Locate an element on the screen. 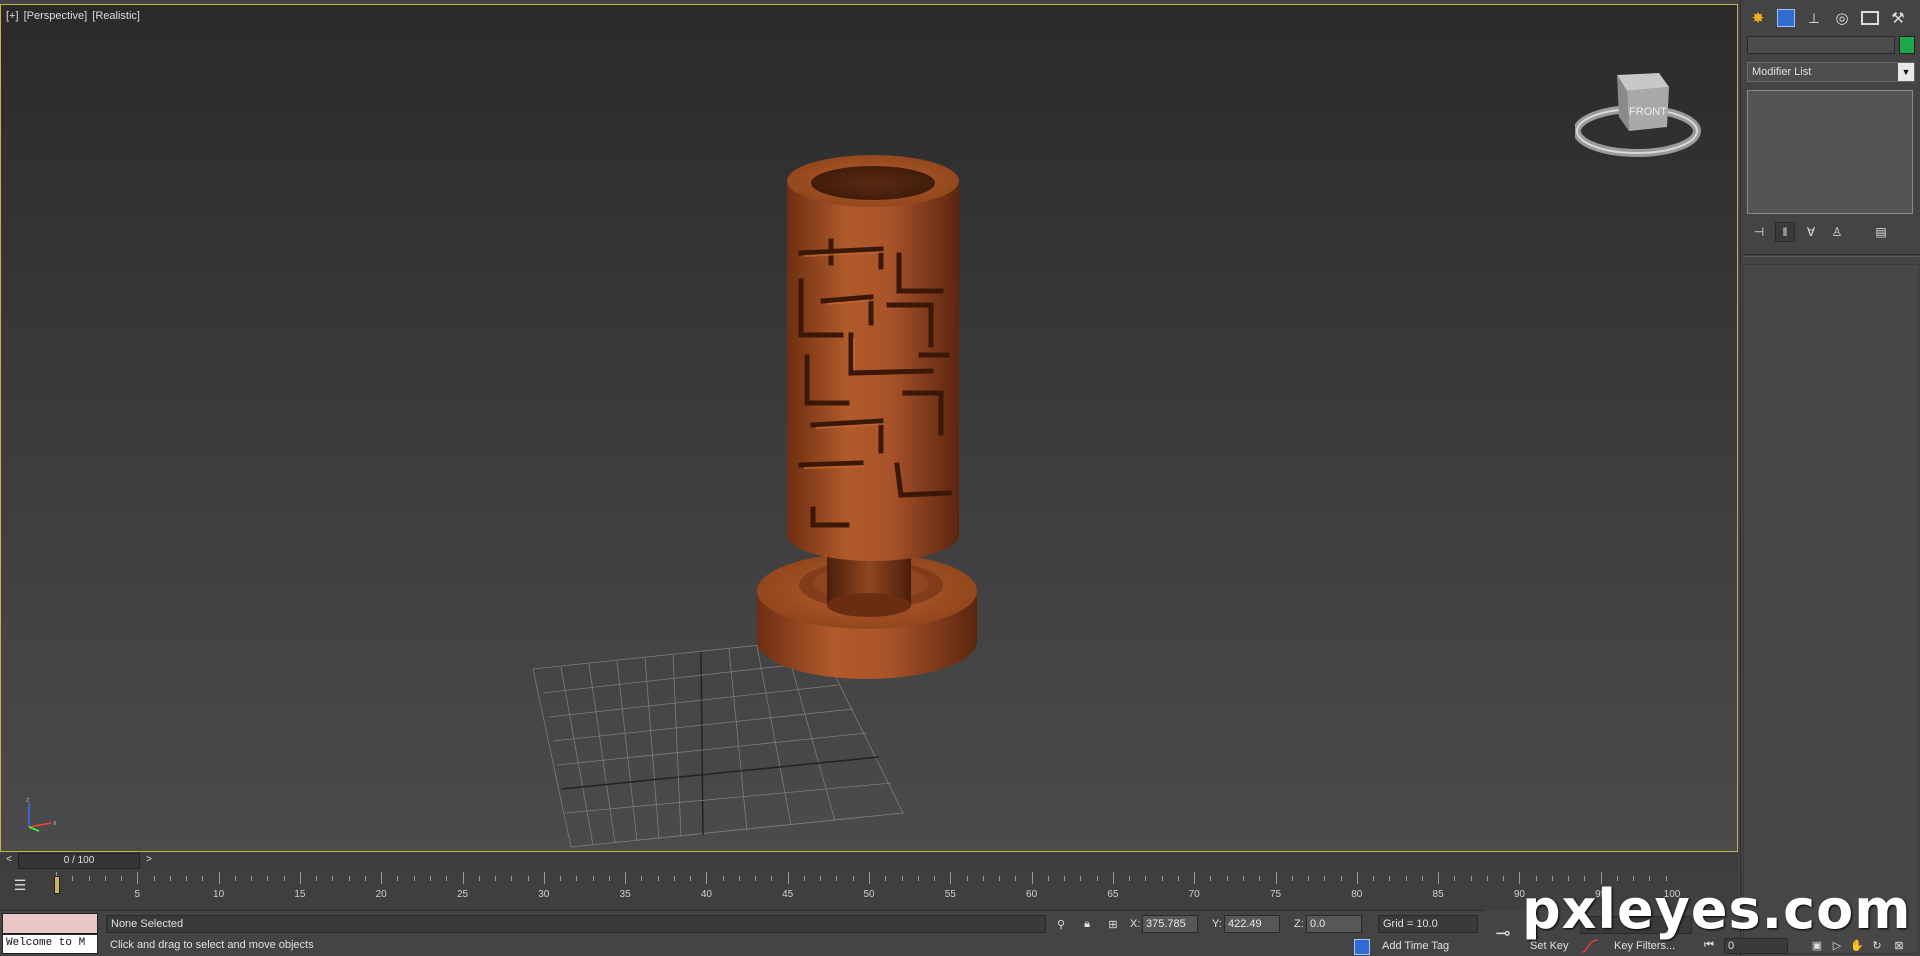  ruler-tick-label: 55 is located at coordinates (951, 894).